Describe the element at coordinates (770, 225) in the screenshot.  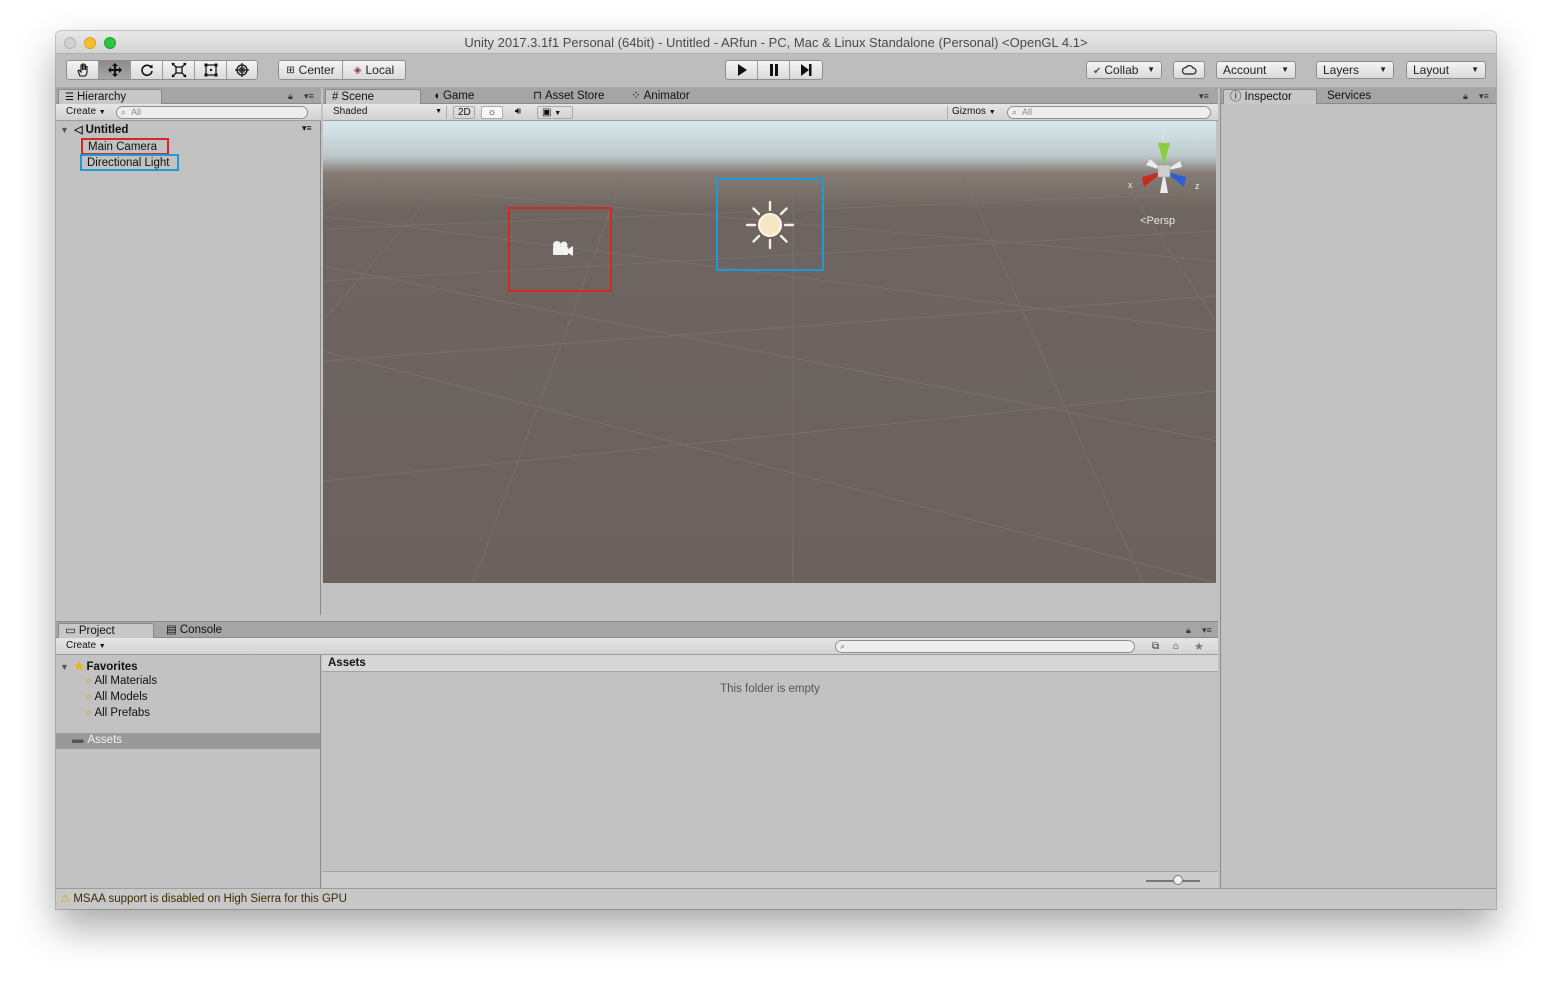
I see `directional-light-gizmo-icon` at that location.